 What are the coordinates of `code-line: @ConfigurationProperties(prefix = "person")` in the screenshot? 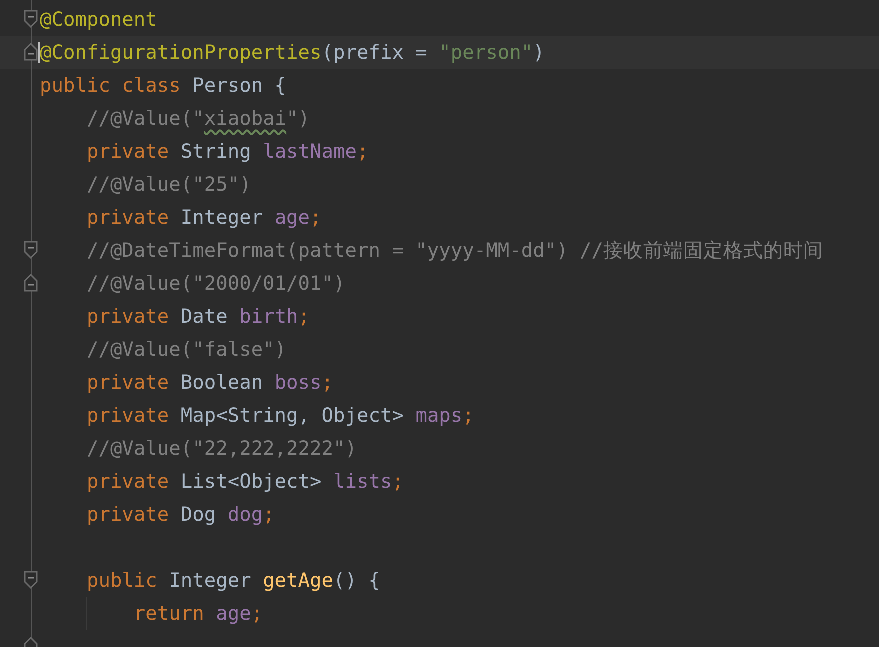 It's located at (292, 53).